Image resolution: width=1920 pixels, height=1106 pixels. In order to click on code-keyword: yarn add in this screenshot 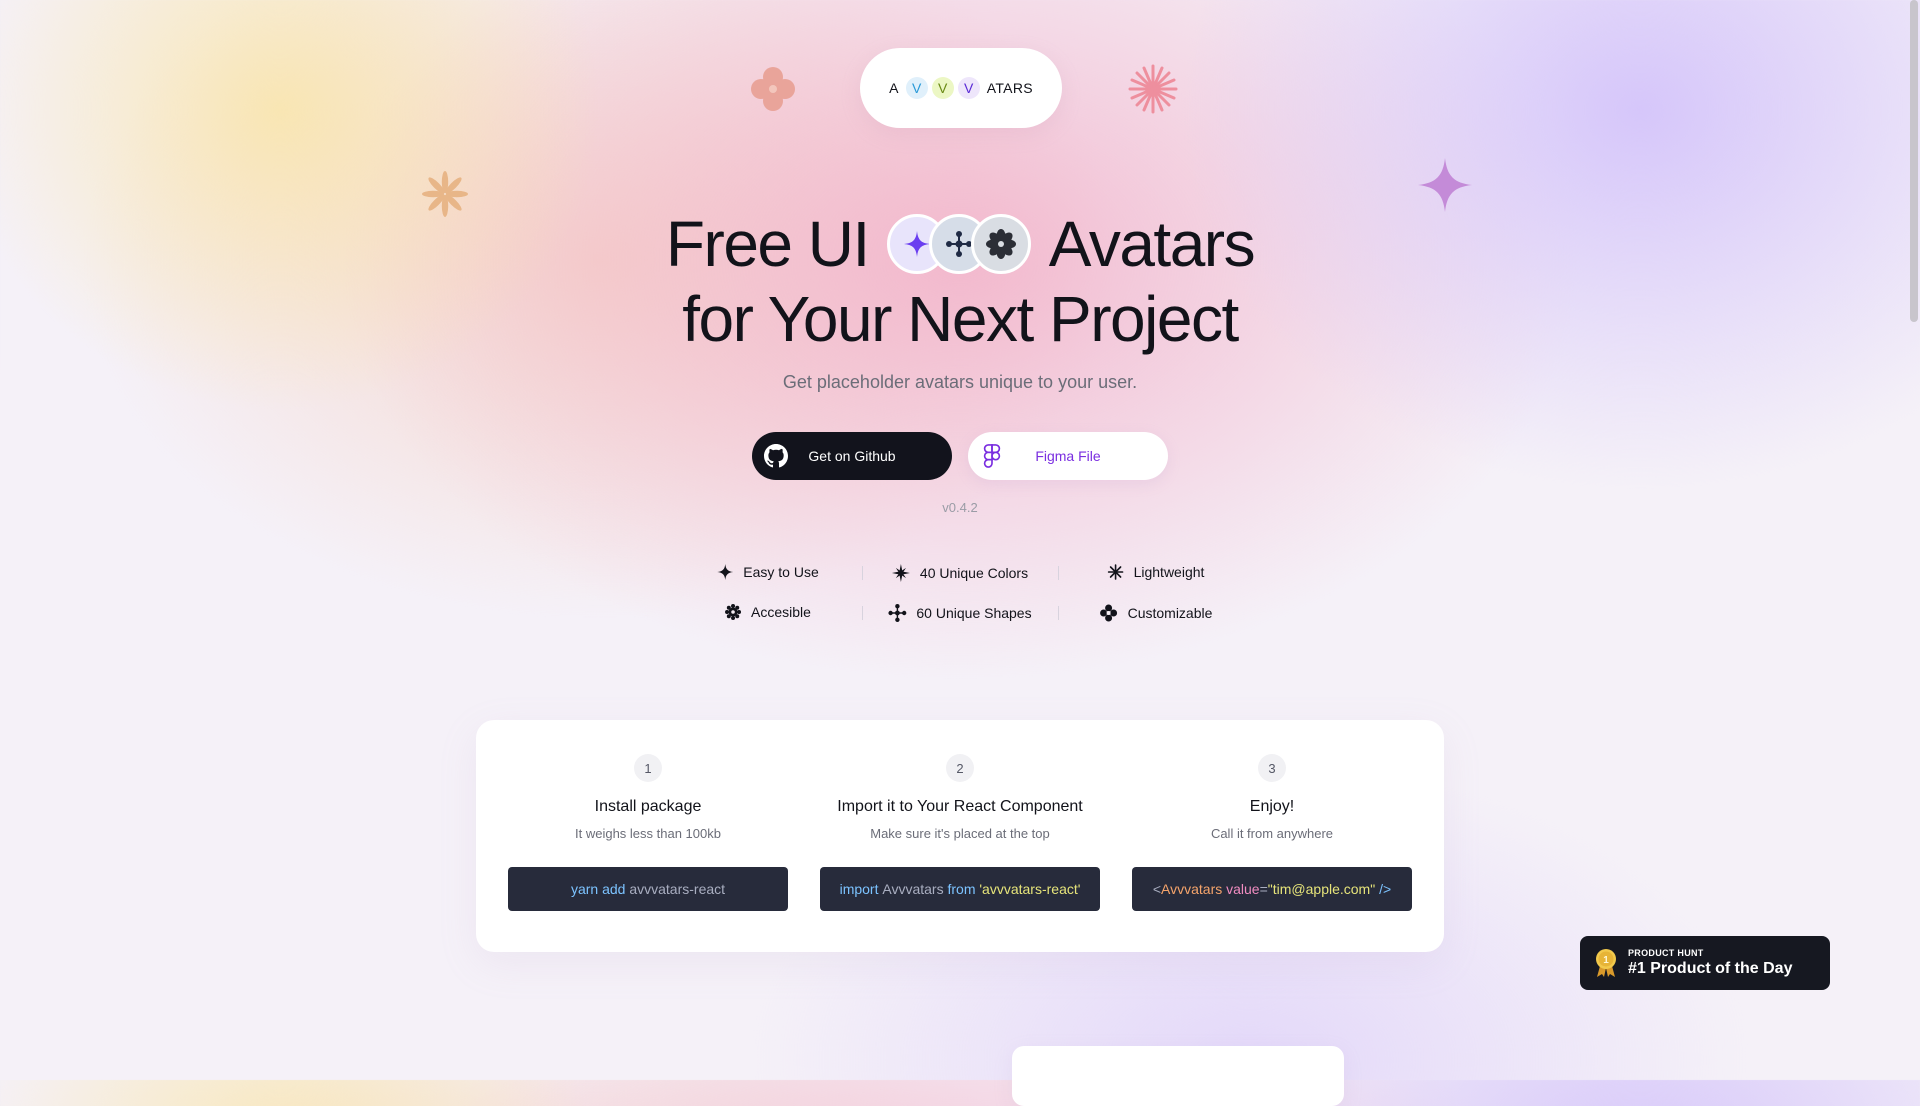, I will do `click(598, 889)`.